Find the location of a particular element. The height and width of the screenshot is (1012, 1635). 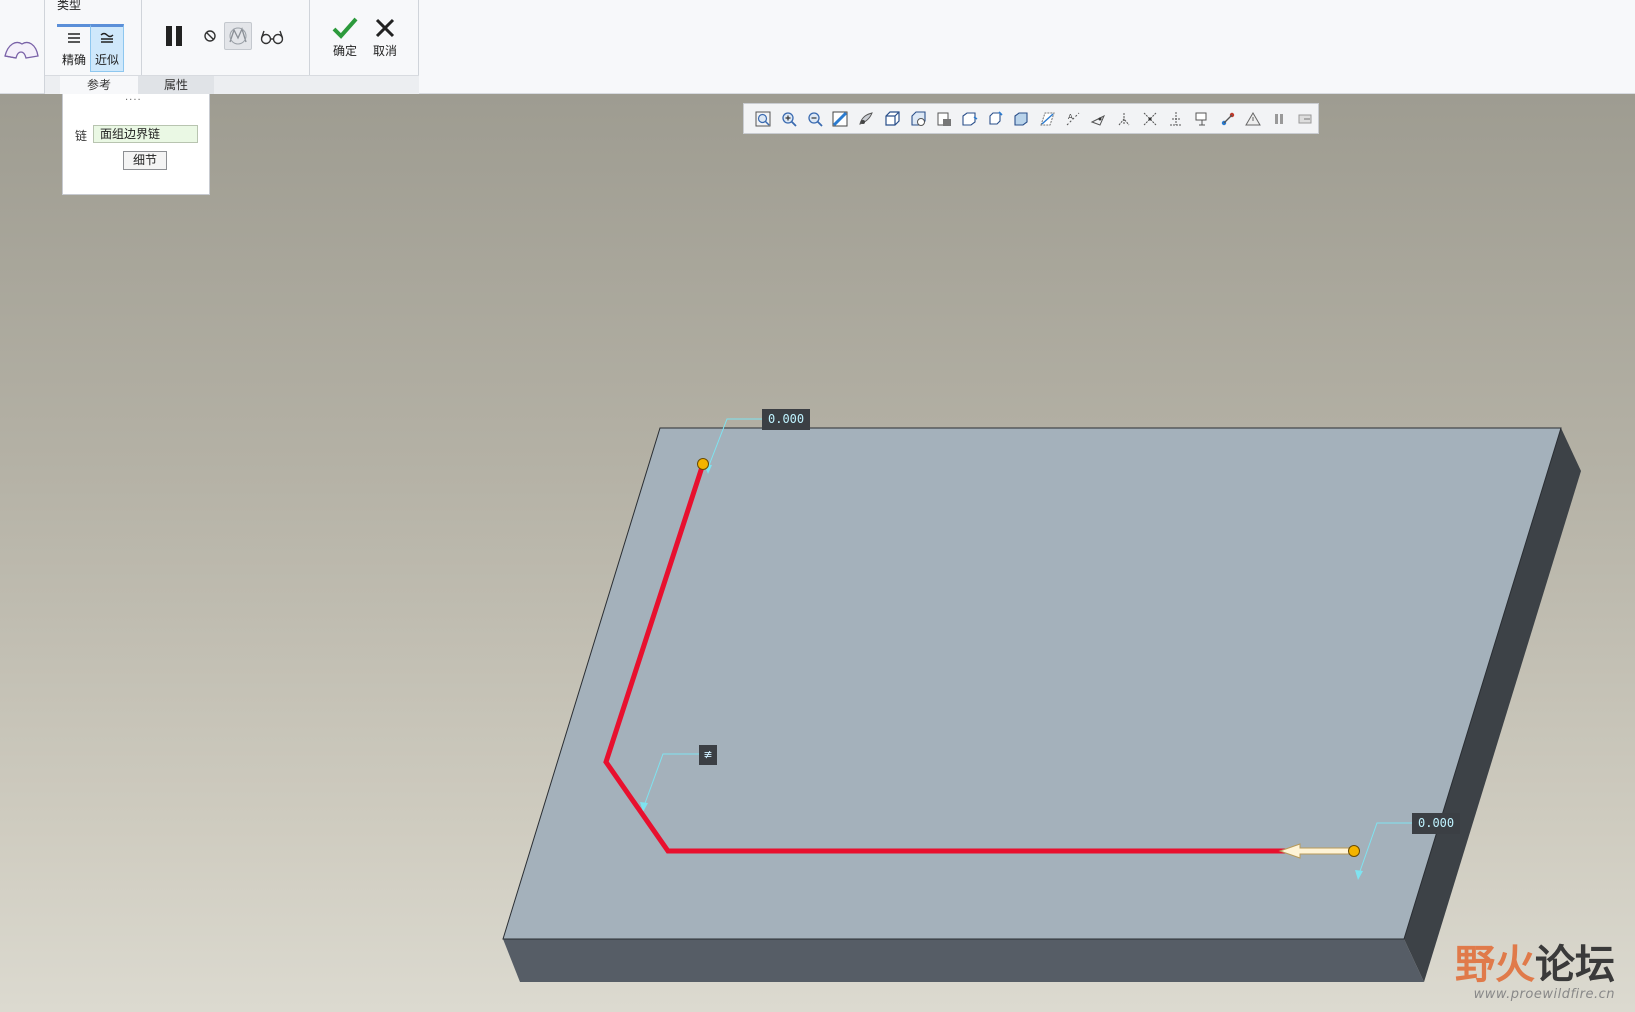

list-lines-icon is located at coordinates (74, 40).